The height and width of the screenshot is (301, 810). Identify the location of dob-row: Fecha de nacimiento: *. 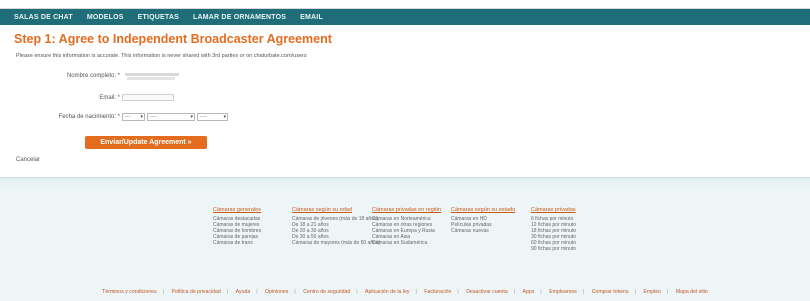
(60, 117).